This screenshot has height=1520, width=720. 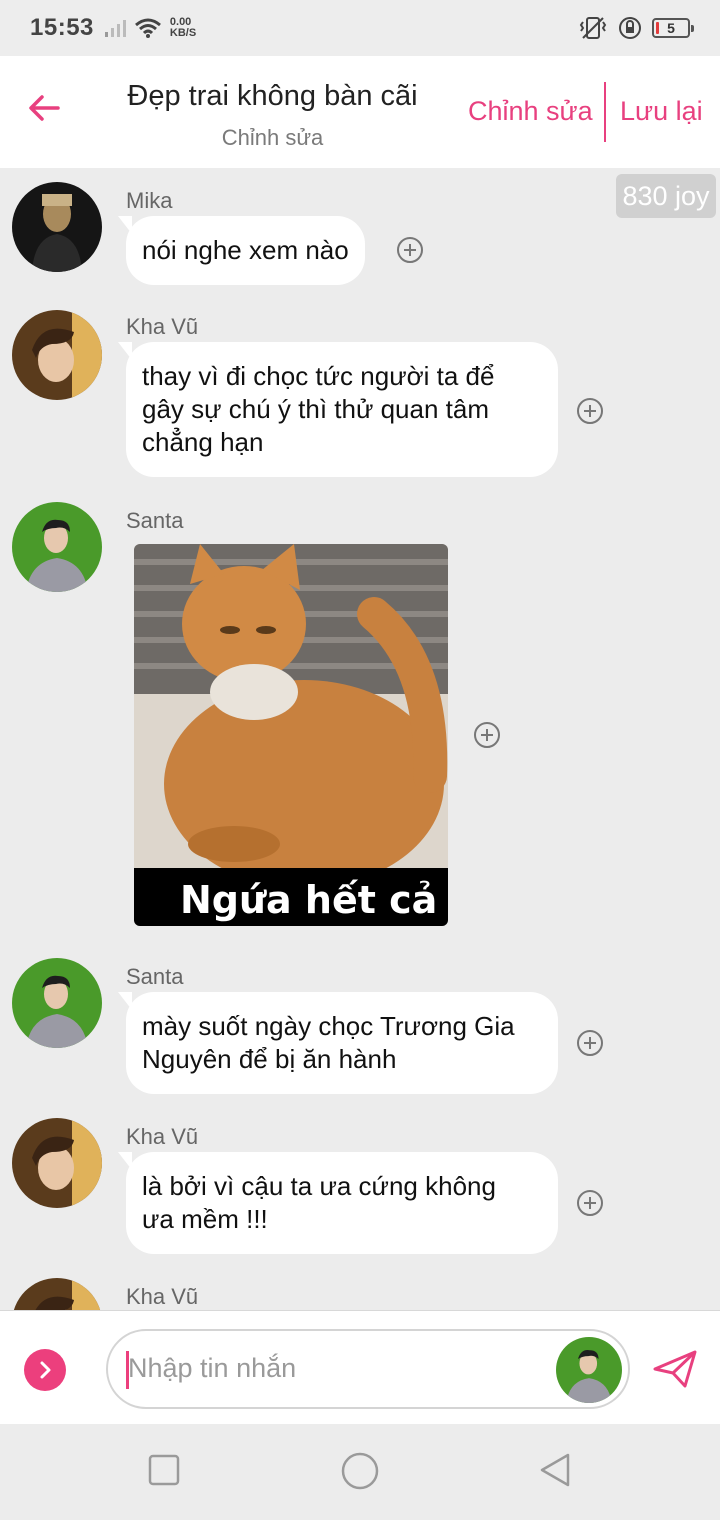 I want to click on message-bubble: nói nghe xem nào, so click(x=241, y=250).